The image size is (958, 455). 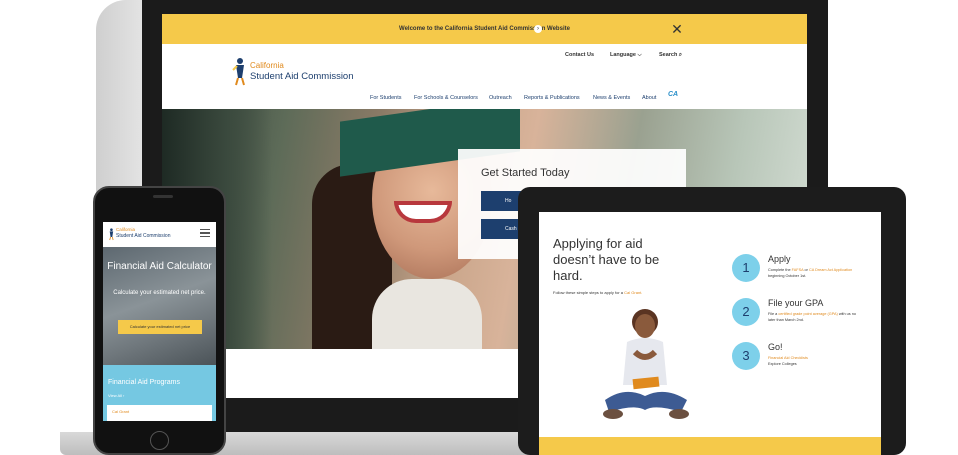 I want to click on search-link: Search ⌕, so click(x=670, y=55).